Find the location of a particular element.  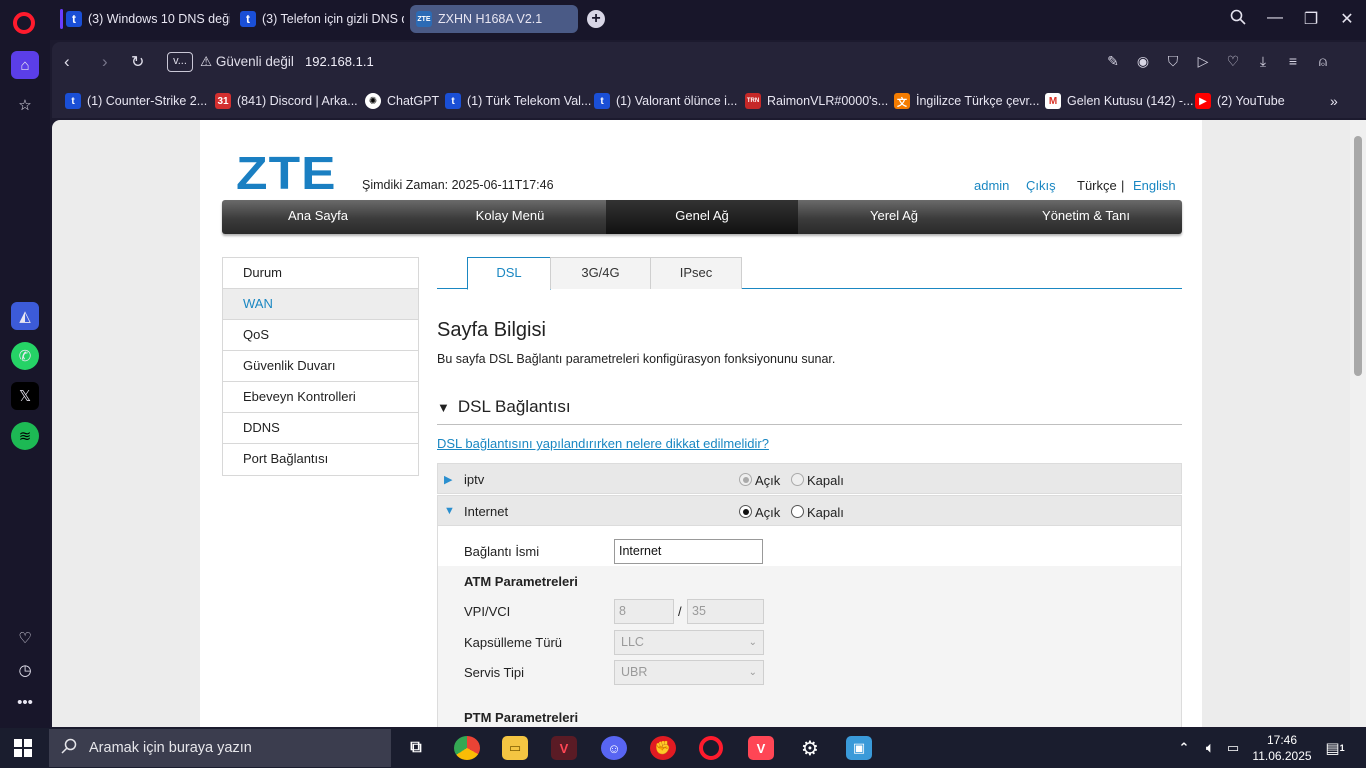

bookmark-item: ▶ (2) YouTube is located at coordinates (1240, 101).